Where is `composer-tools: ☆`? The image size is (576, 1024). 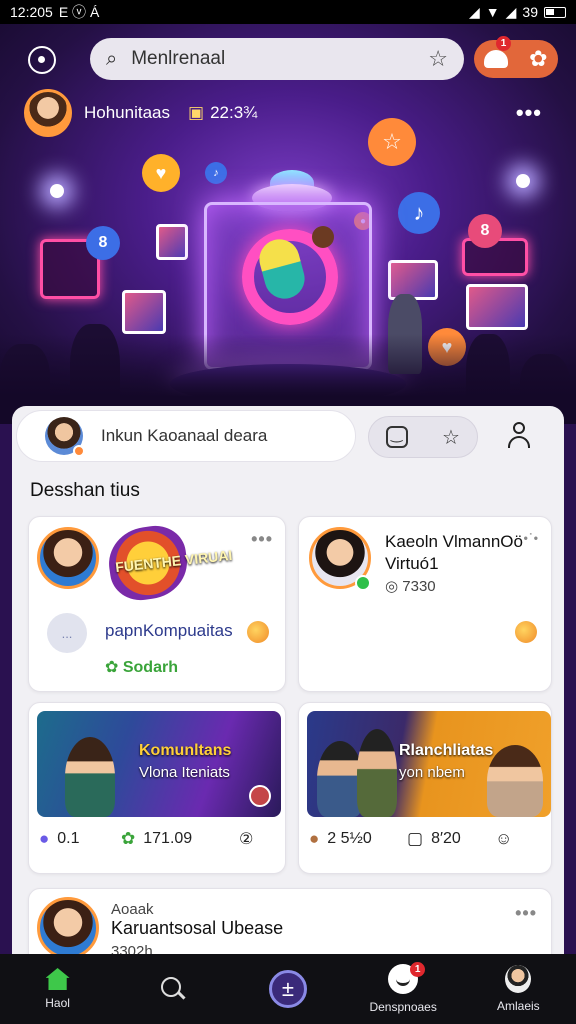
composer-tools: ☆ is located at coordinates (423, 437).